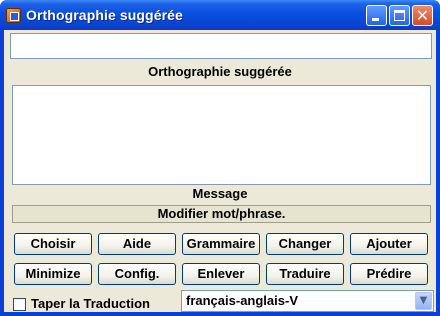 Image resolution: width=440 pixels, height=316 pixels. What do you see at coordinates (137, 274) in the screenshot?
I see `config-button: Config.` at bounding box center [137, 274].